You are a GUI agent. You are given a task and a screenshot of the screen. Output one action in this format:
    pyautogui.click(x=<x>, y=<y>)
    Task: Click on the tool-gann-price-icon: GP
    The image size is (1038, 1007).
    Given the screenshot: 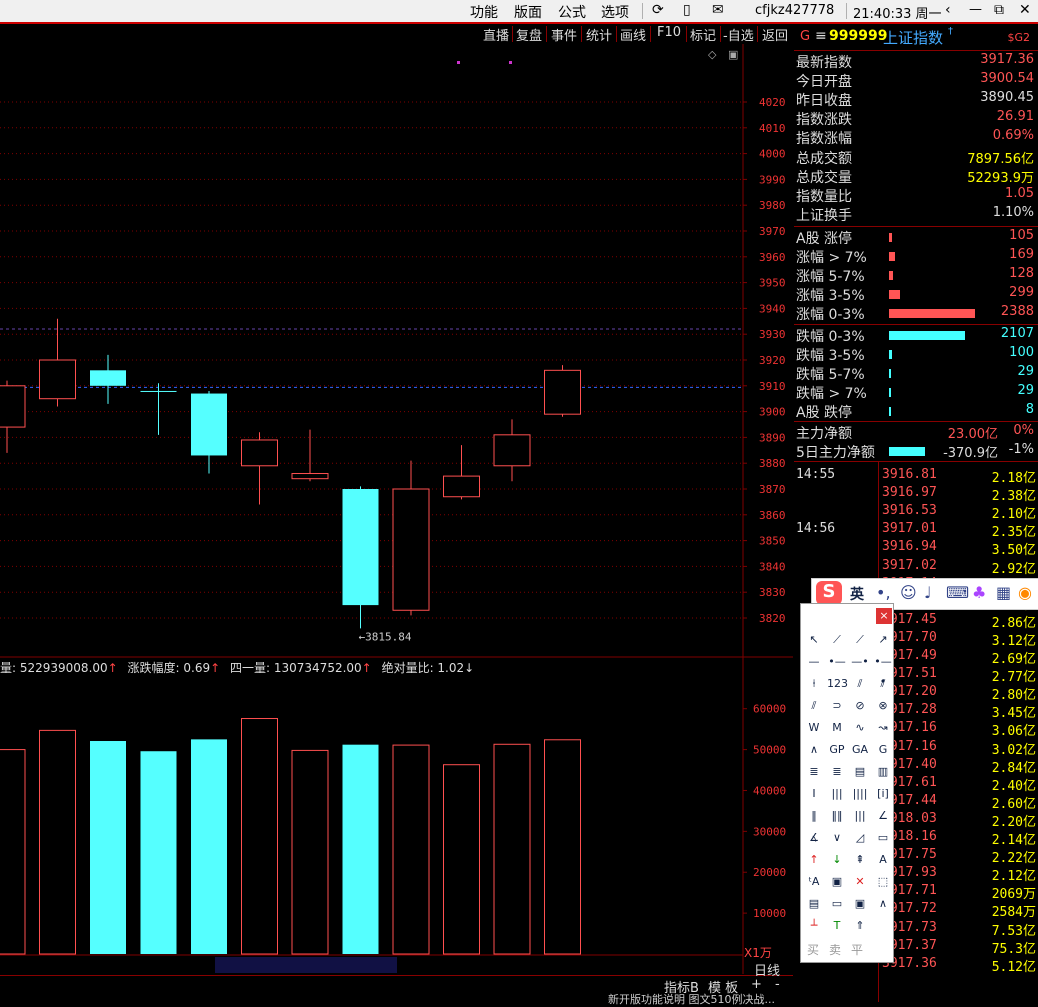 What is the action you would take?
    pyautogui.click(x=837, y=750)
    